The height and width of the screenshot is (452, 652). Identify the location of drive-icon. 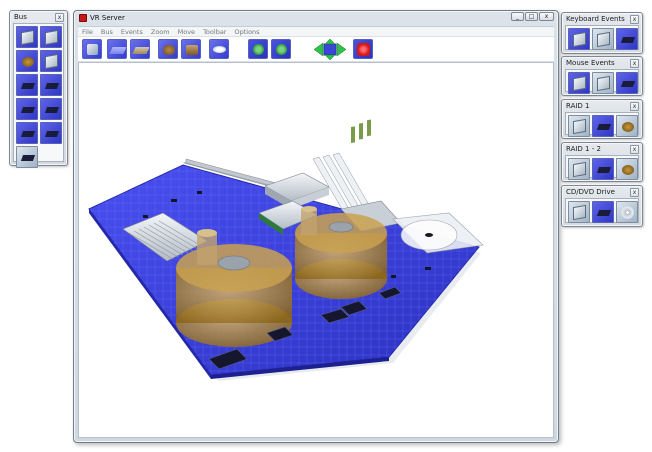
(191, 49).